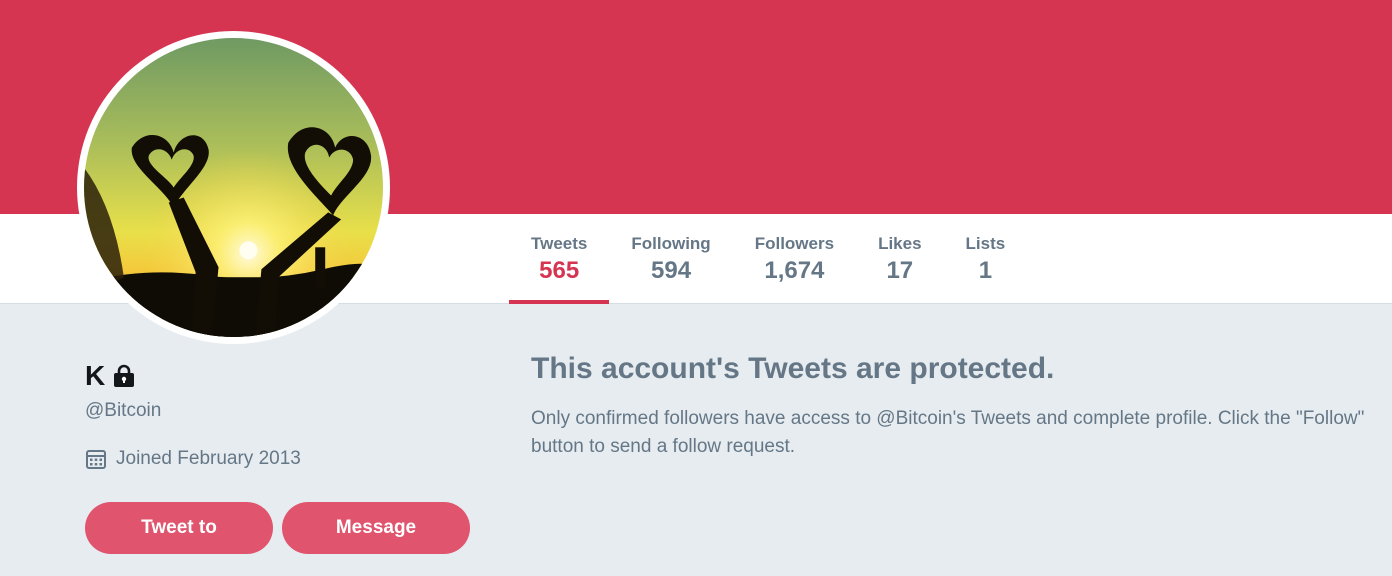 The height and width of the screenshot is (576, 1392). I want to click on name-row: K, so click(285, 376).